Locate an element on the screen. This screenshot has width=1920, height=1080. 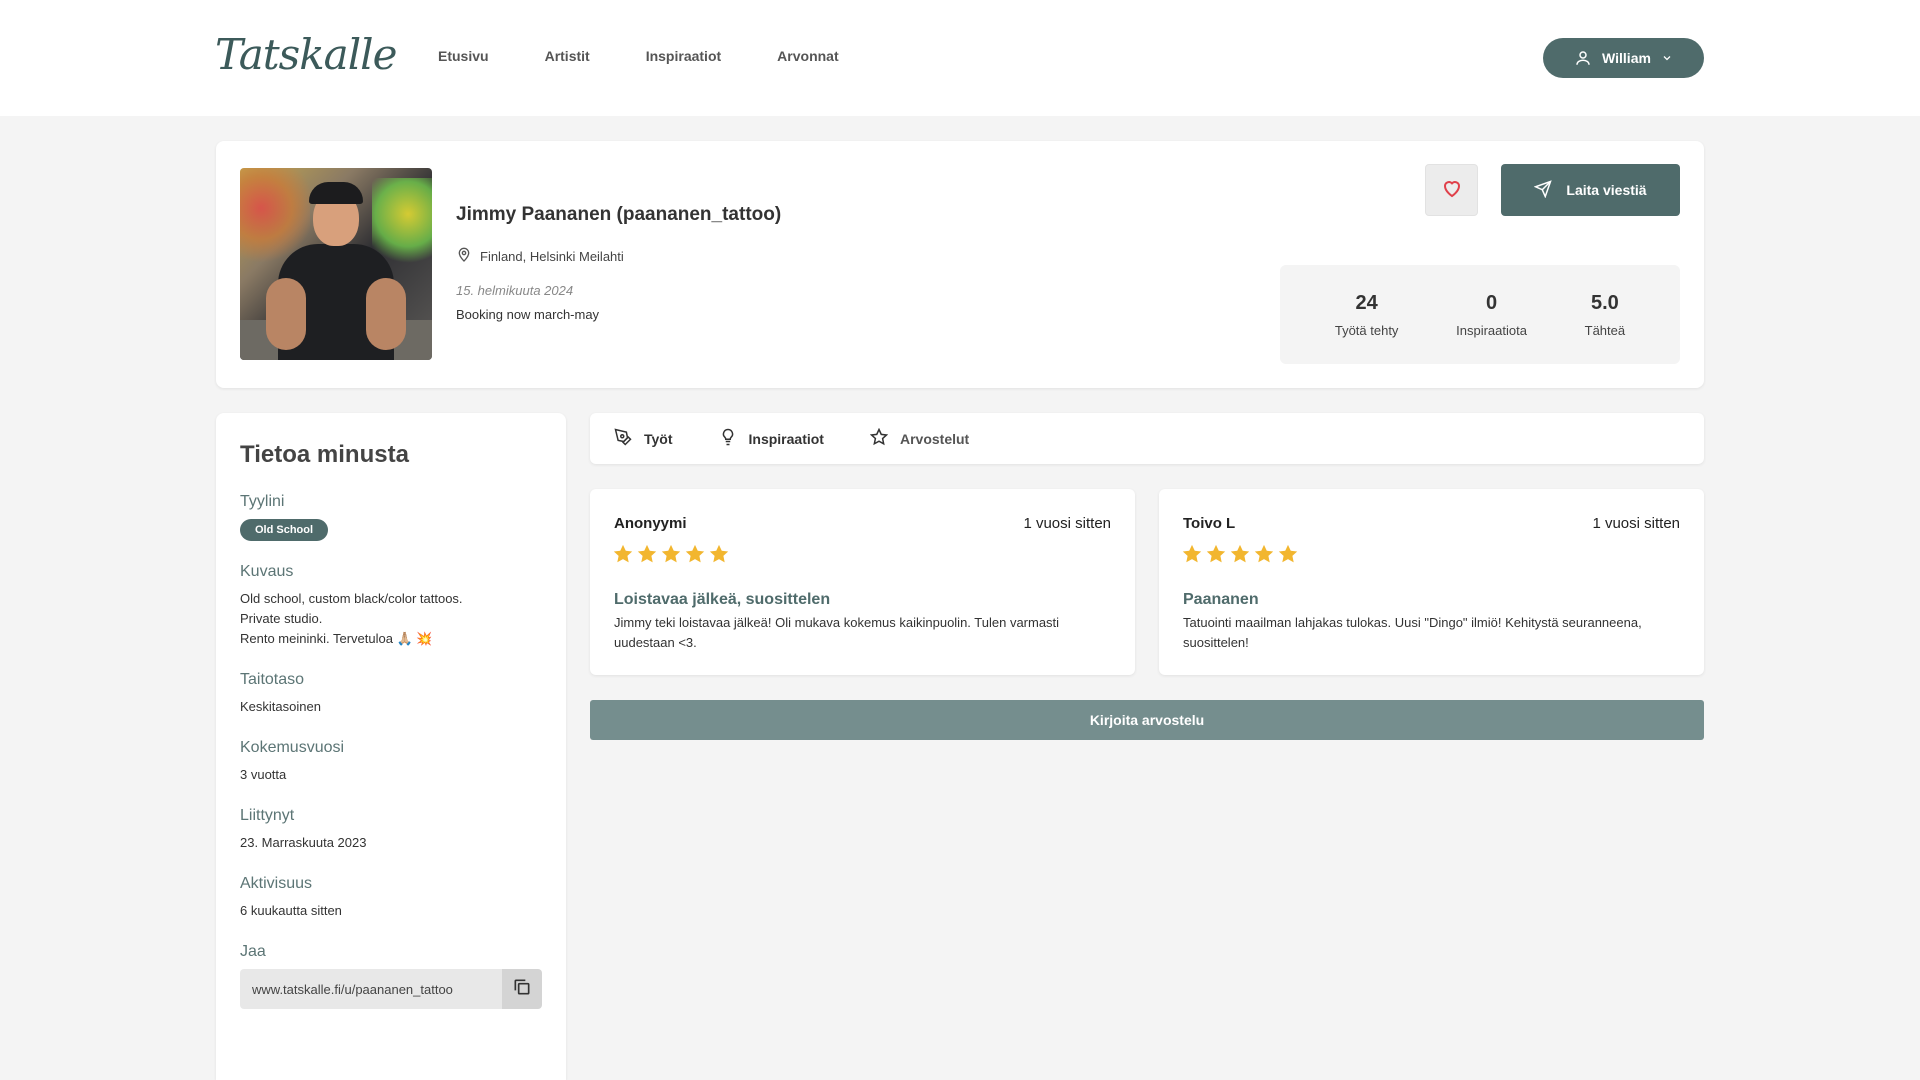
send-message-label: Laita viestiä is located at coordinates (1606, 190).